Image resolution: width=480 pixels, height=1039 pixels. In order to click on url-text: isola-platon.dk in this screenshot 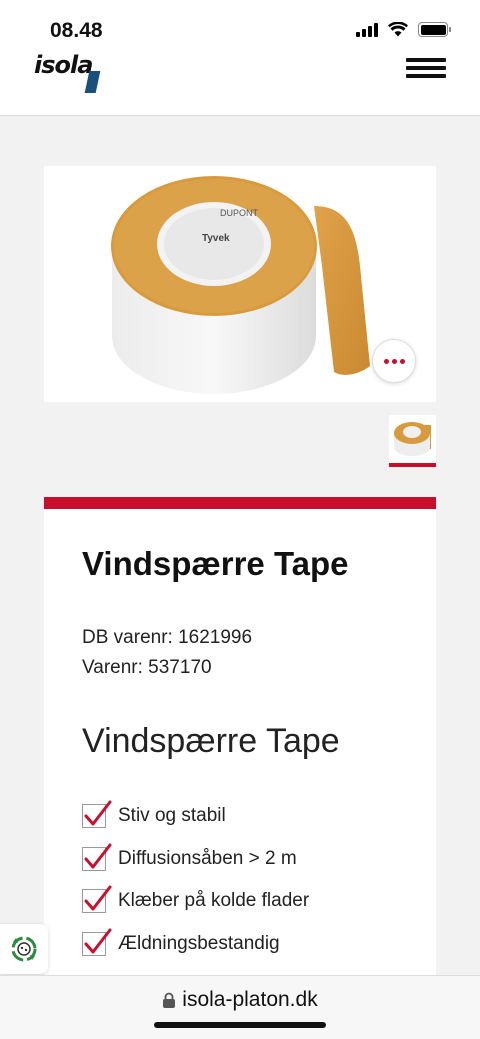, I will do `click(250, 999)`.